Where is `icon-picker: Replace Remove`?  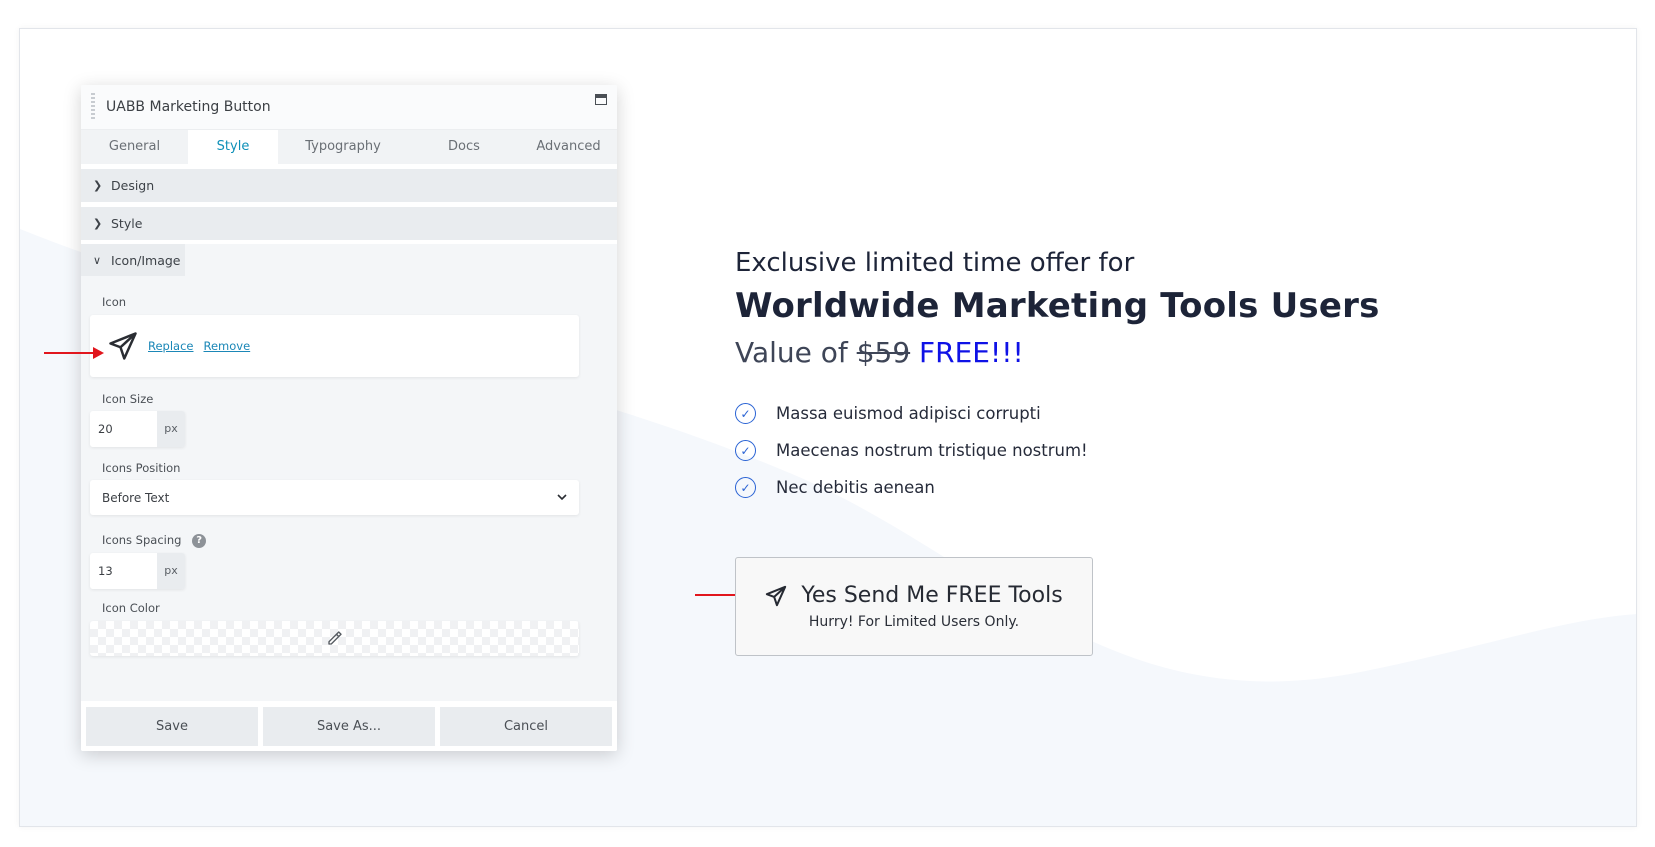 icon-picker: Replace Remove is located at coordinates (334, 346).